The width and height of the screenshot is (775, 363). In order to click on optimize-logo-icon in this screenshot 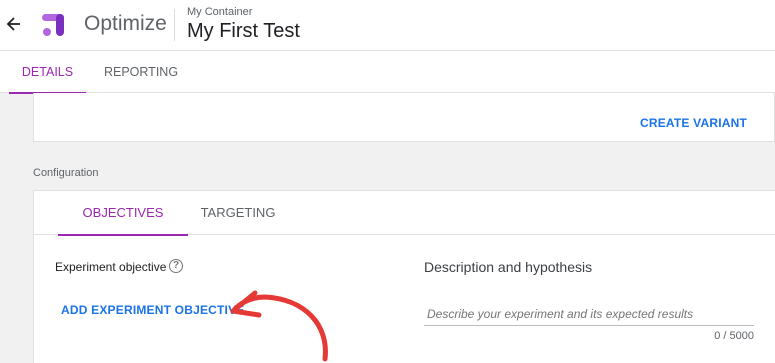, I will do `click(53, 25)`.